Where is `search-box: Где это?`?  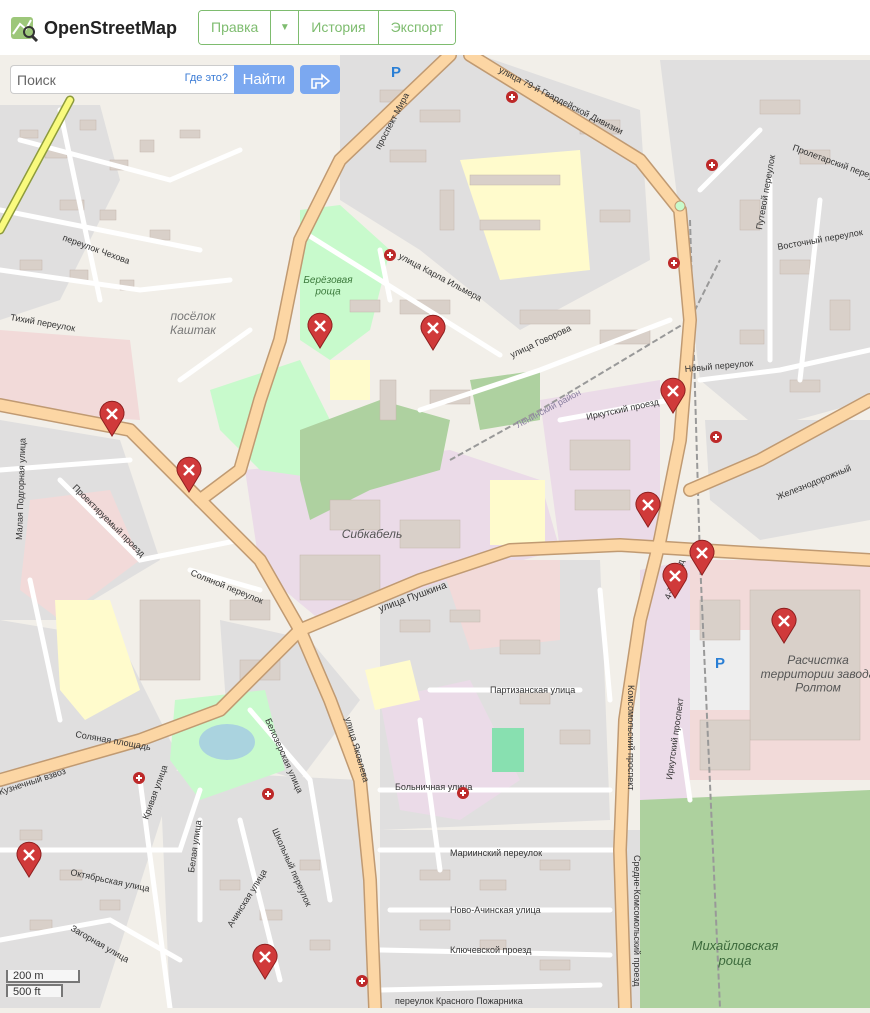
search-box: Где это? is located at coordinates (122, 79).